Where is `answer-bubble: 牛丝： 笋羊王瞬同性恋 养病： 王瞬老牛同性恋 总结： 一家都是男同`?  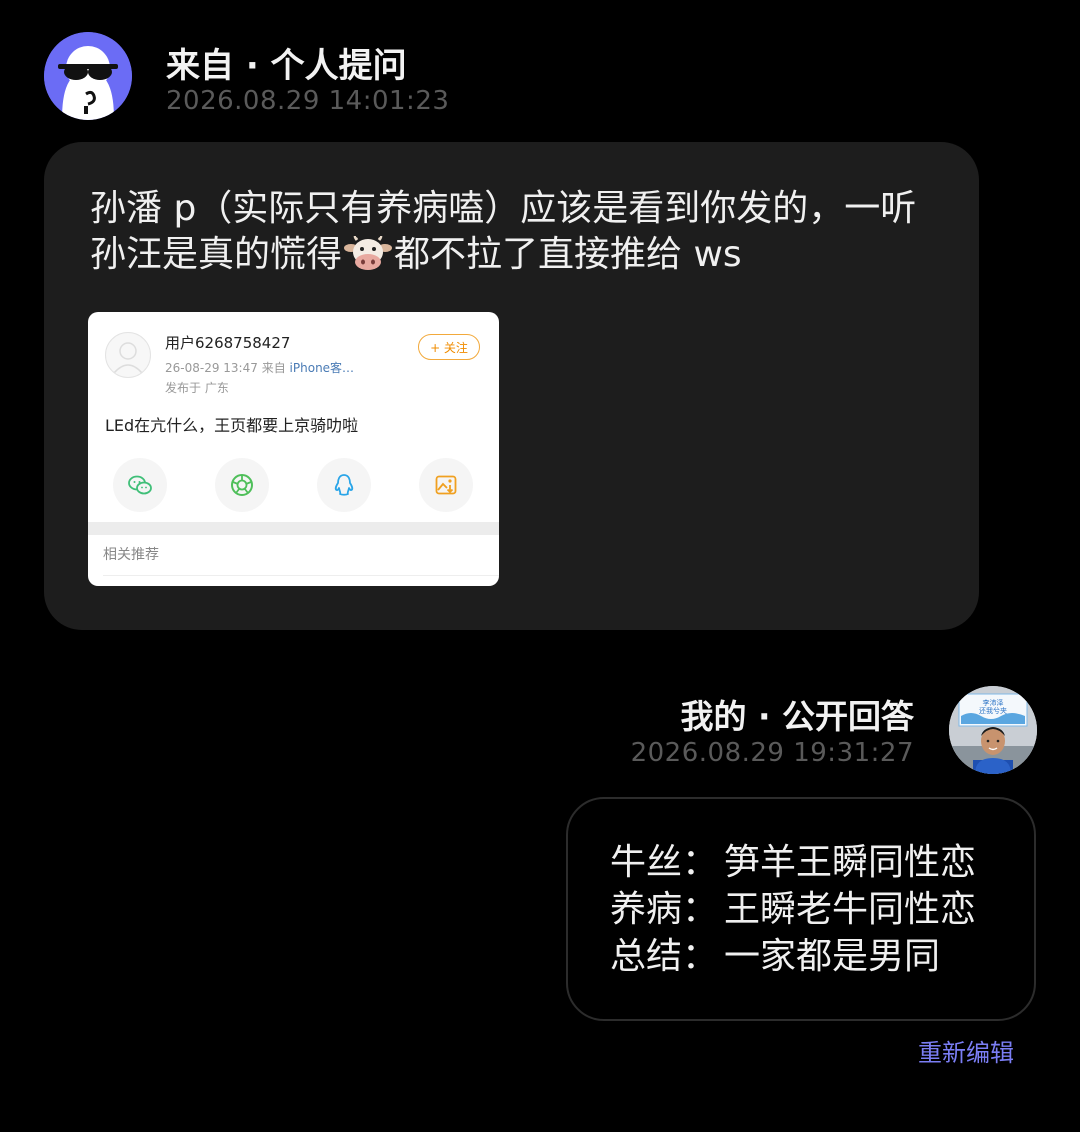
answer-bubble: 牛丝： 笋羊王瞬同性恋 养病： 王瞬老牛同性恋 总结： 一家都是男同 is located at coordinates (801, 909).